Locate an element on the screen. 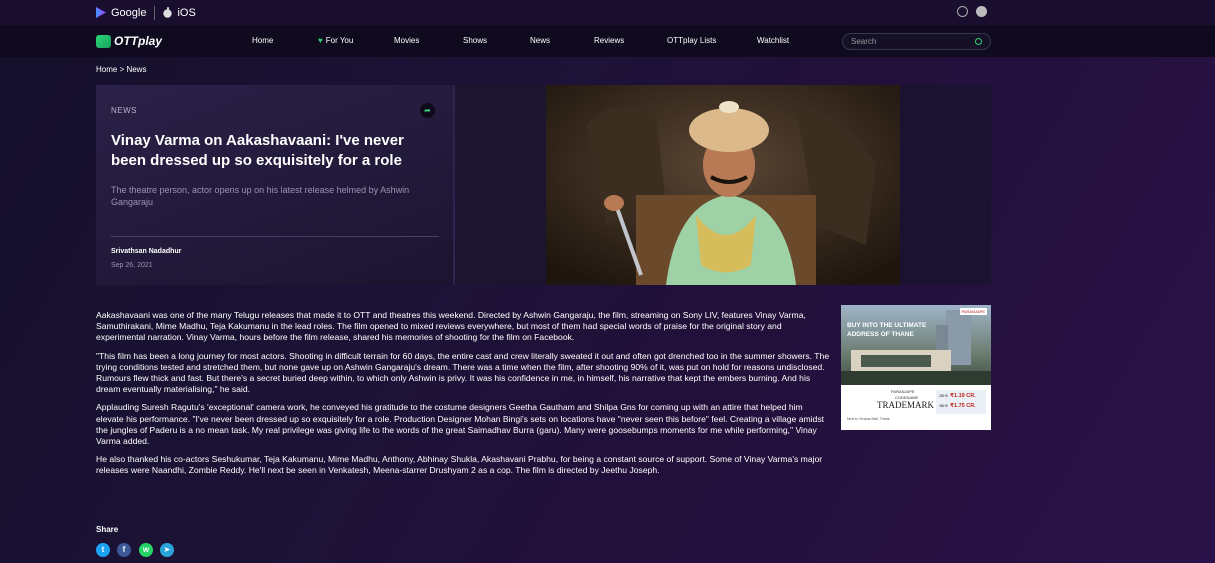 The image size is (1215, 563). ad-subtext: Next to Viviana Mall, Thane is located at coordinates (868, 419).